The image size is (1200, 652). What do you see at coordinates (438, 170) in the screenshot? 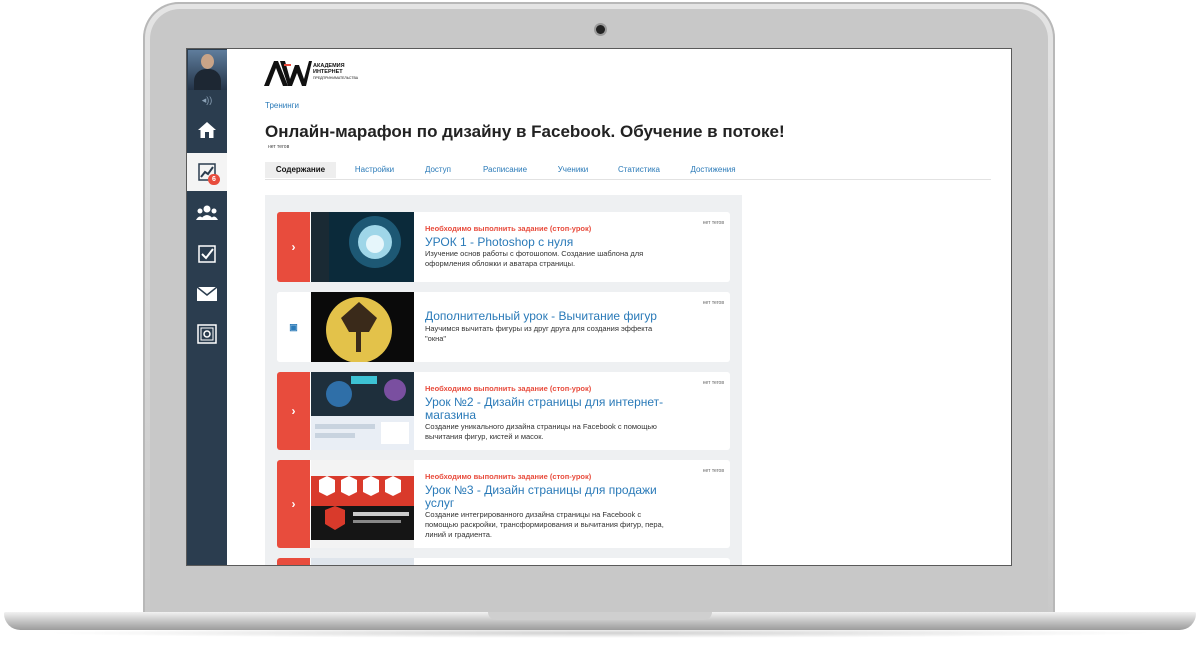
I see `tab-access: Доступ` at bounding box center [438, 170].